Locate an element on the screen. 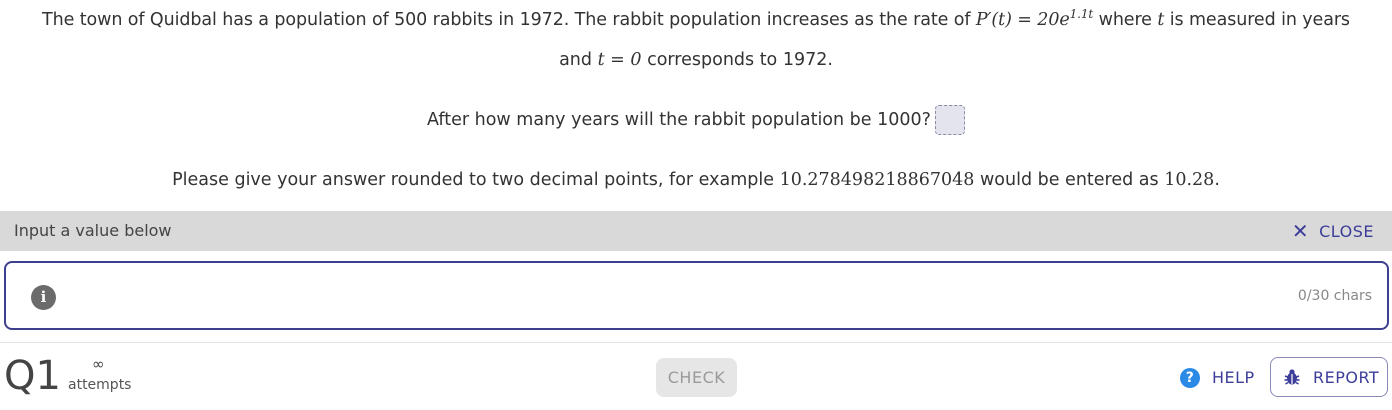 This screenshot has height=410, width=1392. note-post: . is located at coordinates (1217, 180).